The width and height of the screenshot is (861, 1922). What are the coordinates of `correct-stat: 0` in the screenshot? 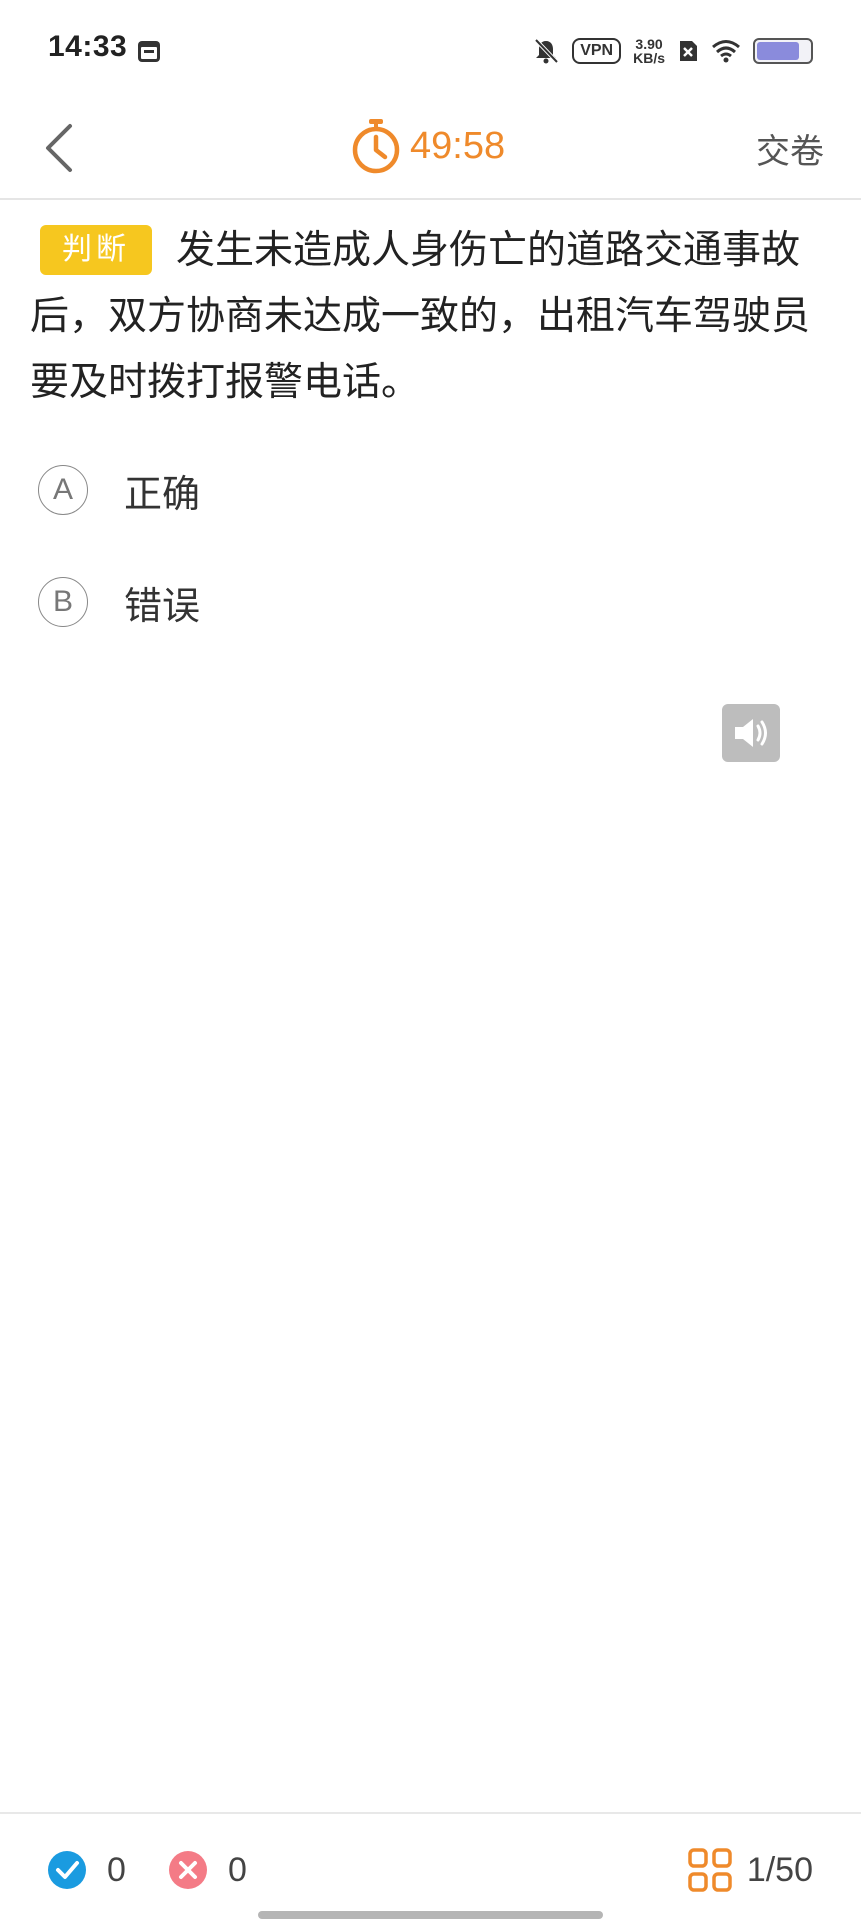 It's located at (86, 1870).